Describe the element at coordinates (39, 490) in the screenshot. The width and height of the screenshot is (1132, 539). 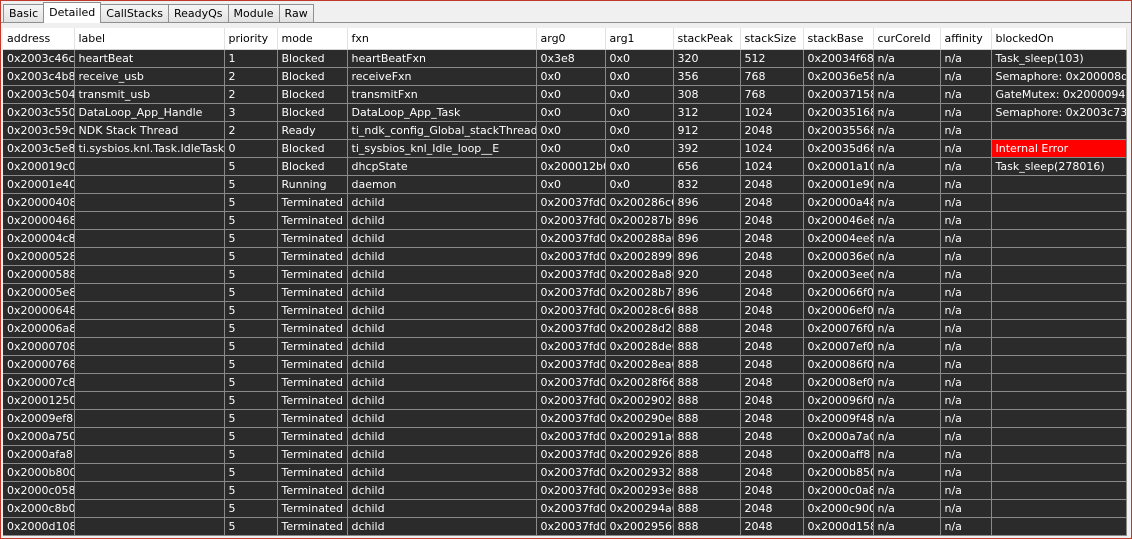
I see `cell-address: 0x2000c058` at that location.